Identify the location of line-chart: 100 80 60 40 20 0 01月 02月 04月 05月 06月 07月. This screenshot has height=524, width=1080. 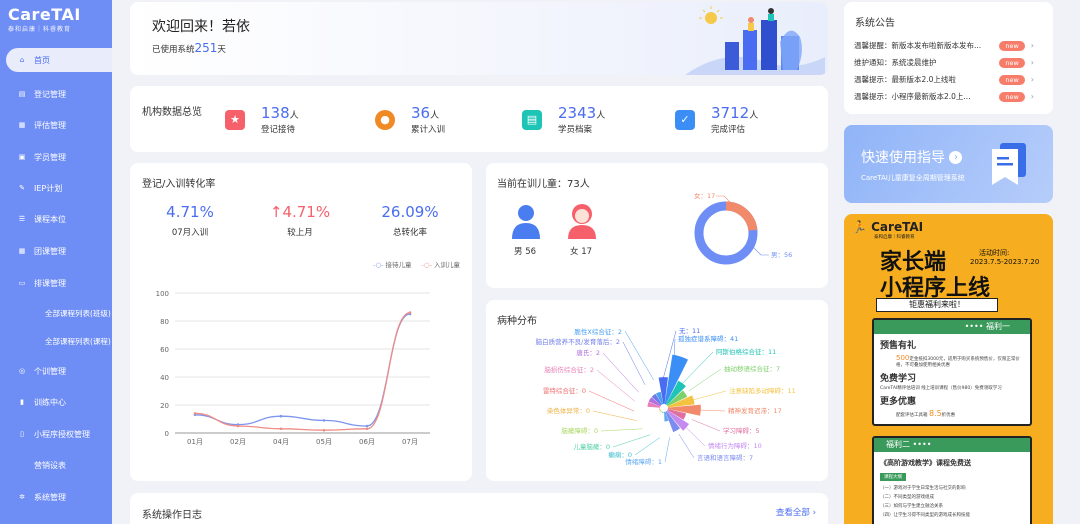
(293, 368).